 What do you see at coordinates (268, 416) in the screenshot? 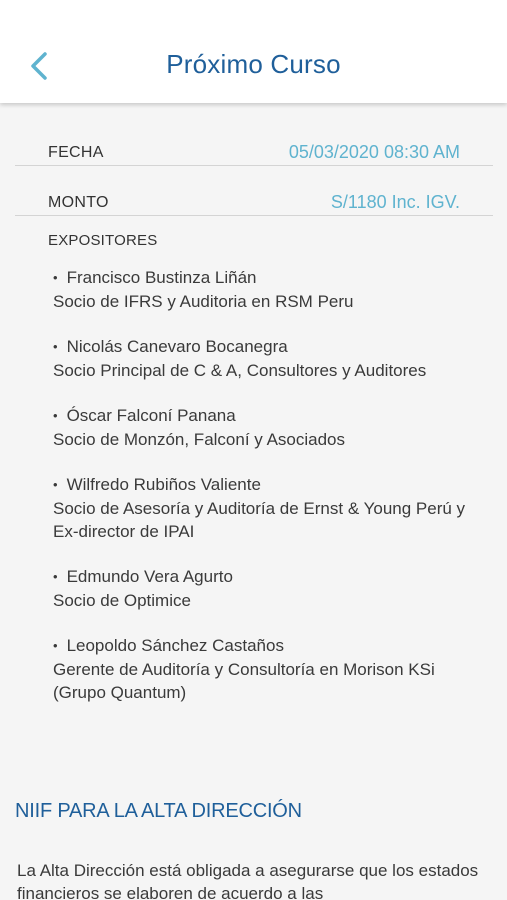
I see `expositor-name: Óscar Falconí Panana` at bounding box center [268, 416].